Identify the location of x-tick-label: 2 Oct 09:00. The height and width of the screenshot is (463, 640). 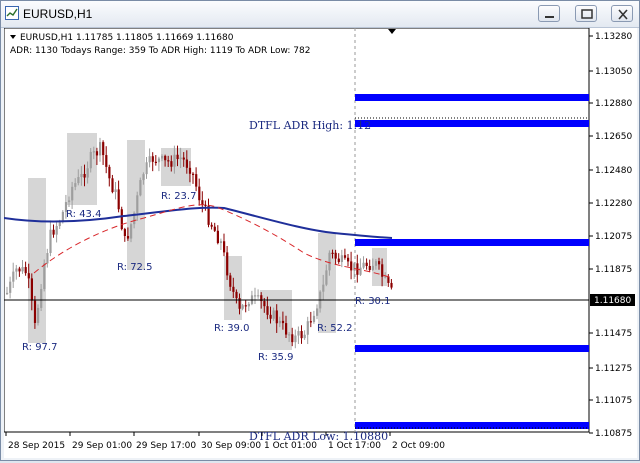
(418, 446).